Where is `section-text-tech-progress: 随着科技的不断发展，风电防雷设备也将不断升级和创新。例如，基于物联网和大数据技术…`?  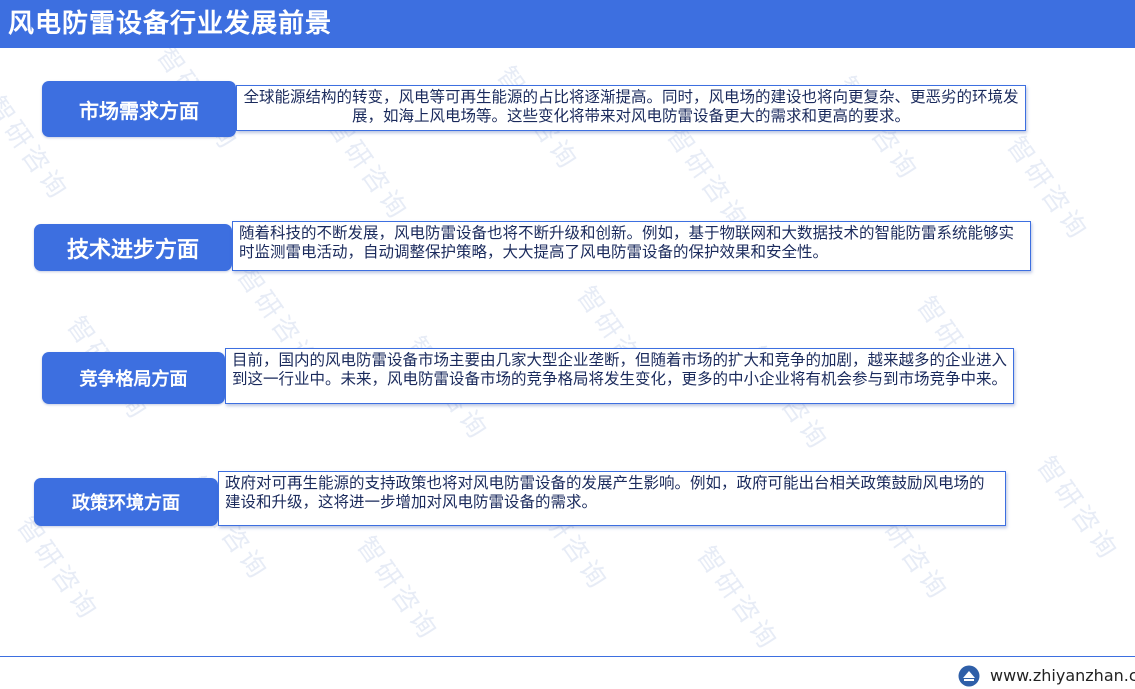
section-text-tech-progress: 随着科技的不断发展，风电防雷设备也将不断升级和创新。例如，基于物联网和大数据技术… is located at coordinates (631, 246).